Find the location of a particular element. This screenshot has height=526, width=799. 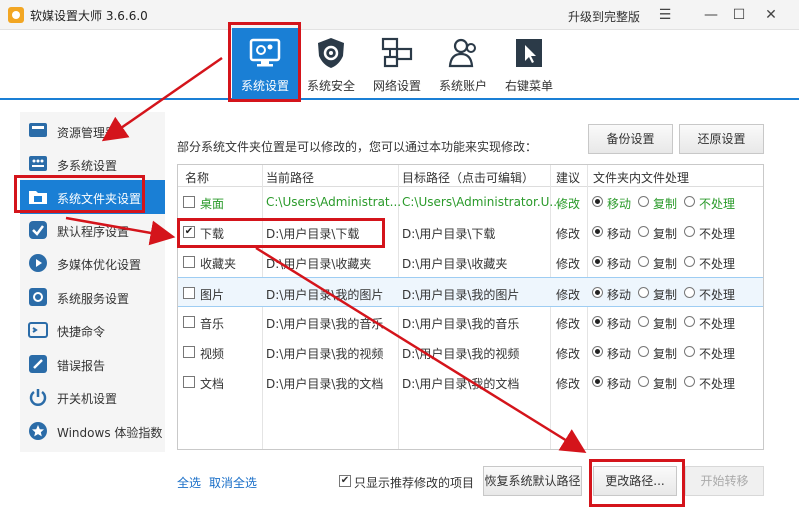

close-icon: ✕ is located at coordinates (771, 15).